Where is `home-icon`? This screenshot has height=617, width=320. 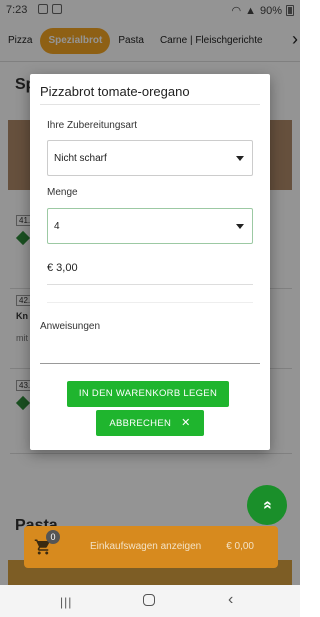 home-icon is located at coordinates (149, 600).